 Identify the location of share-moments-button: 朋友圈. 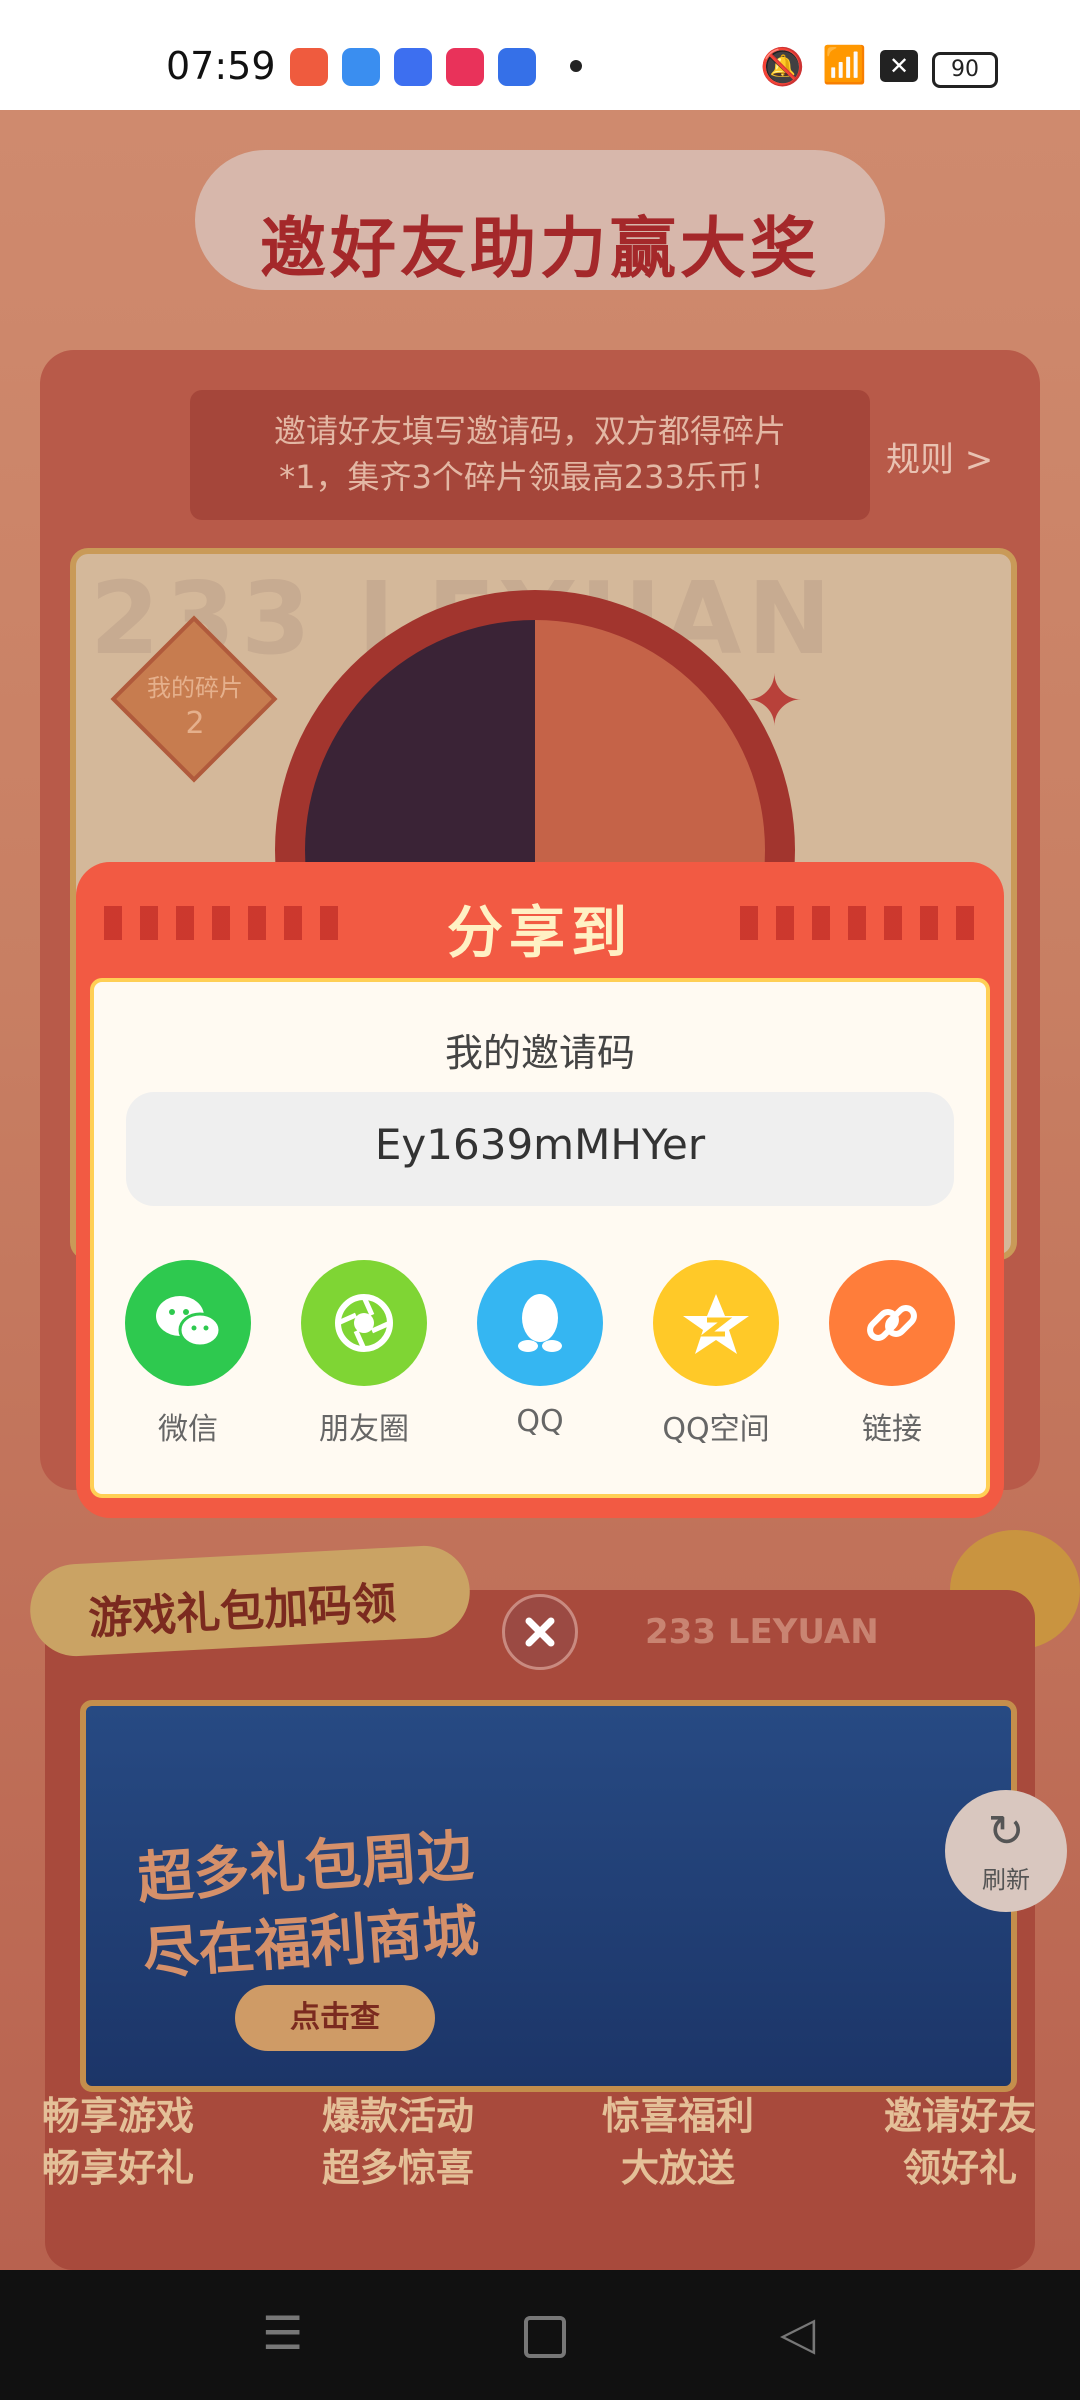
(364, 1354).